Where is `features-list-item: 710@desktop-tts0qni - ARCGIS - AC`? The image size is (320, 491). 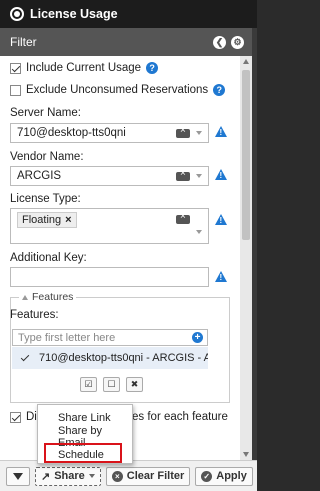
features-list-item: 710@desktop-tts0qni - ARCGIS - AC is located at coordinates (110, 358).